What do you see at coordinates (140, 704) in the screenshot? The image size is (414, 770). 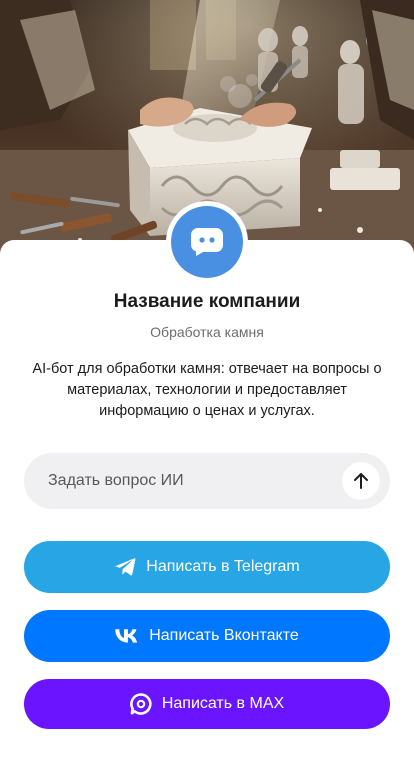 I see `max-icon` at bounding box center [140, 704].